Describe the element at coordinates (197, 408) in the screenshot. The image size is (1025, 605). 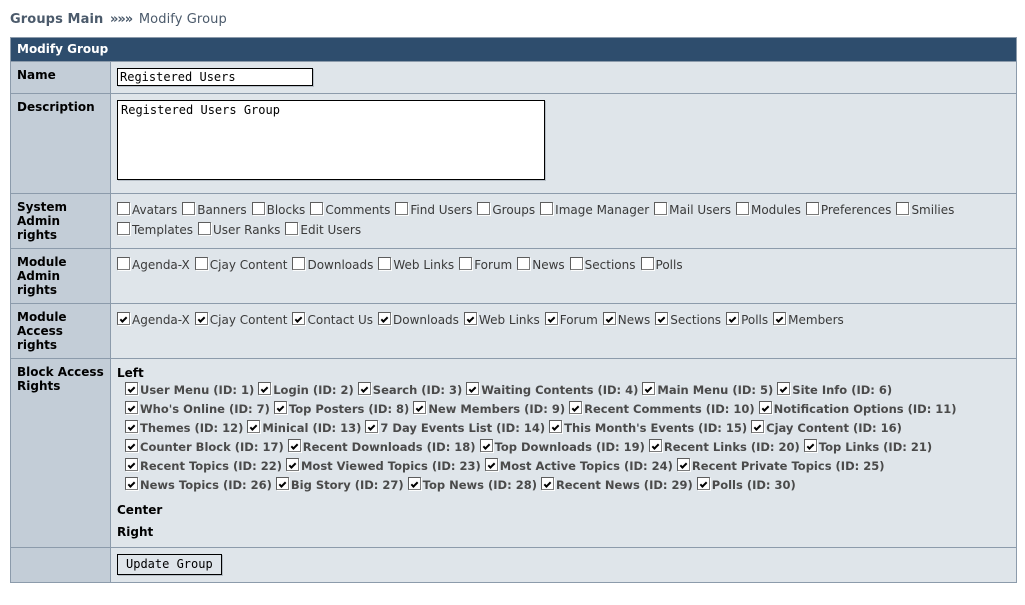
I see `checkbox-item: Who's Online (ID: 7)` at that location.